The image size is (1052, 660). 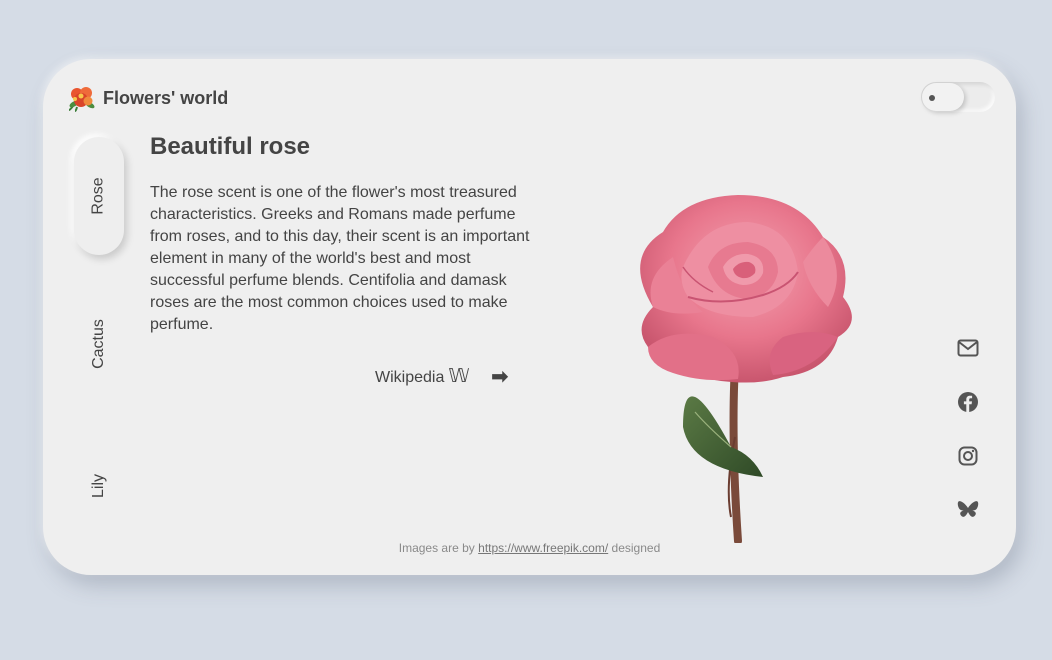 I want to click on instagram-icon, so click(x=968, y=456).